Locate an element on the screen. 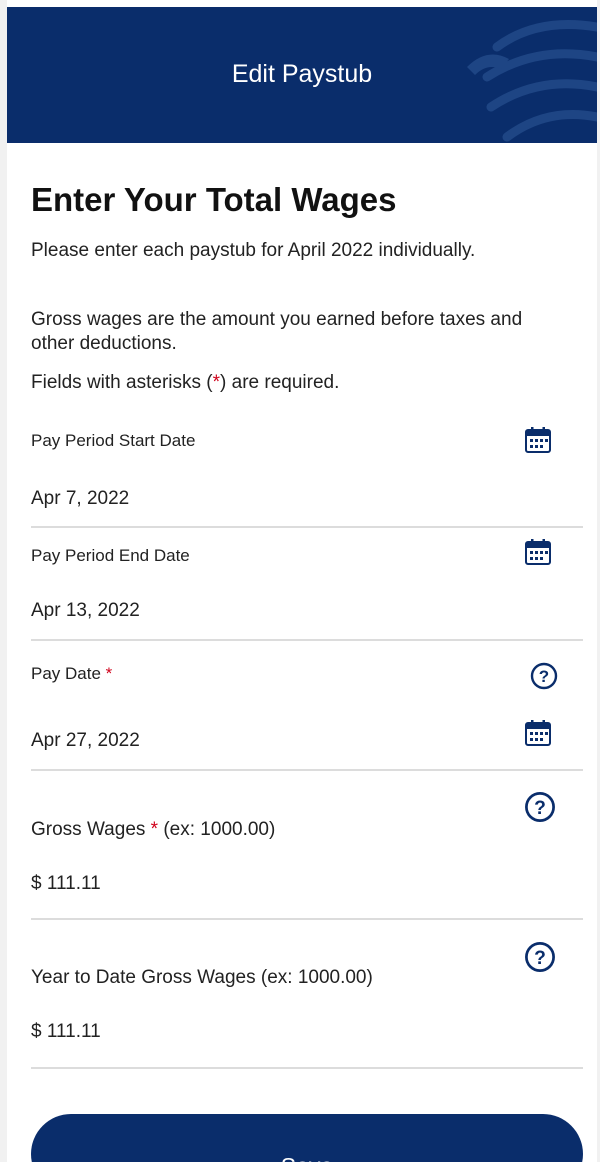  required-note-text: Fields with asterisks ( is located at coordinates (122, 382).